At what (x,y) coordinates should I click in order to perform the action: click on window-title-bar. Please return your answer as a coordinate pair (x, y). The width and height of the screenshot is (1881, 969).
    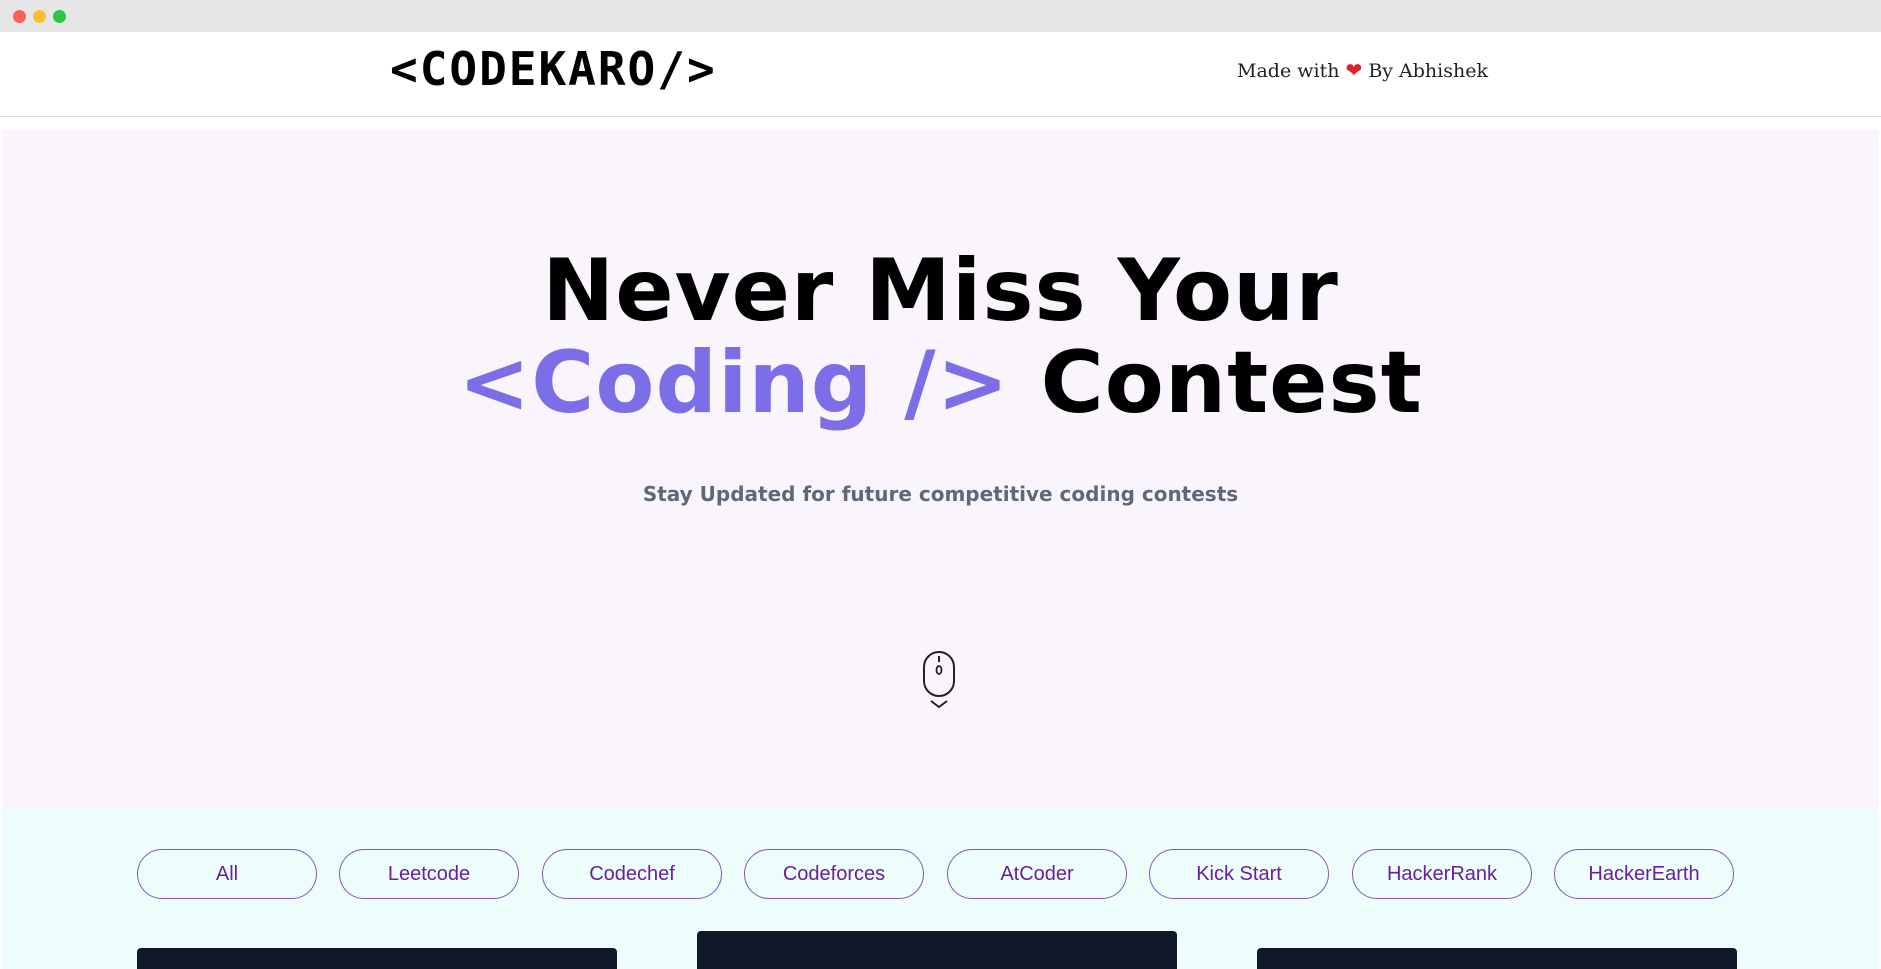
    Looking at the image, I should click on (940, 16).